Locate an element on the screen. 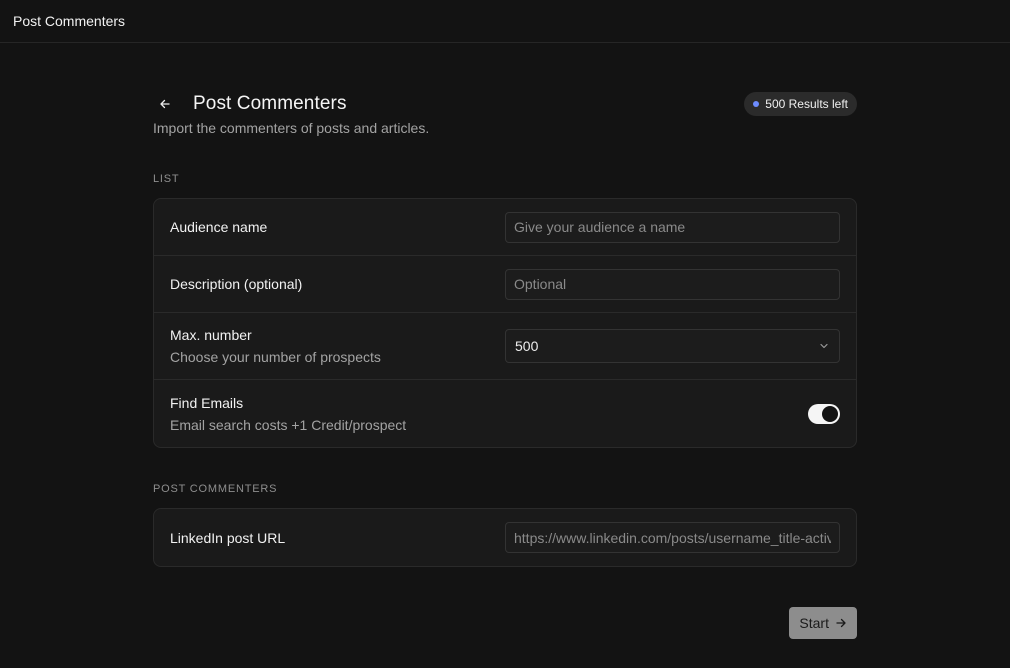  post-url-input is located at coordinates (672, 537).